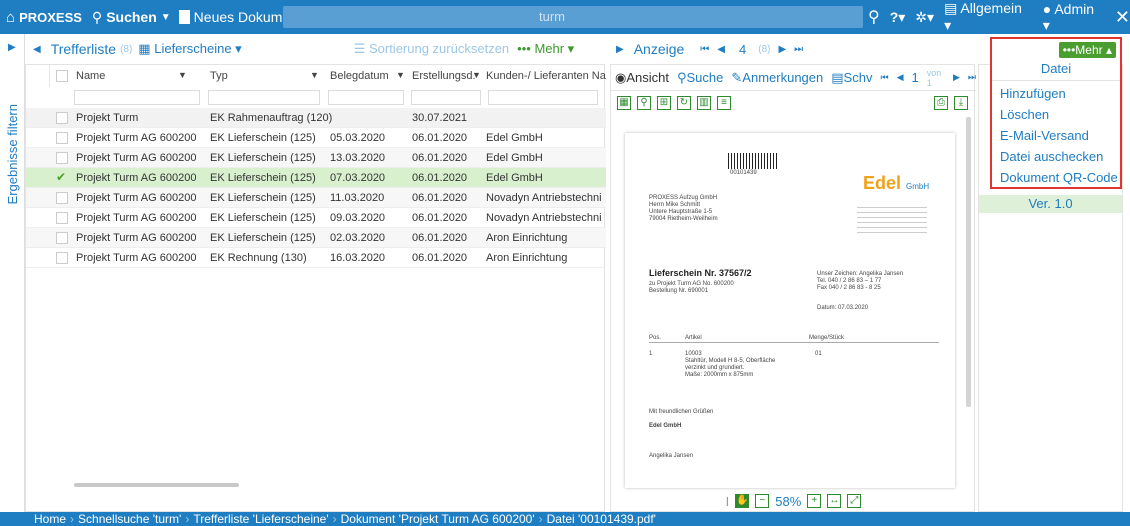 The image size is (1130, 526). What do you see at coordinates (1050, 204) in the screenshot?
I see `version-badge: Ver. 1.0` at bounding box center [1050, 204].